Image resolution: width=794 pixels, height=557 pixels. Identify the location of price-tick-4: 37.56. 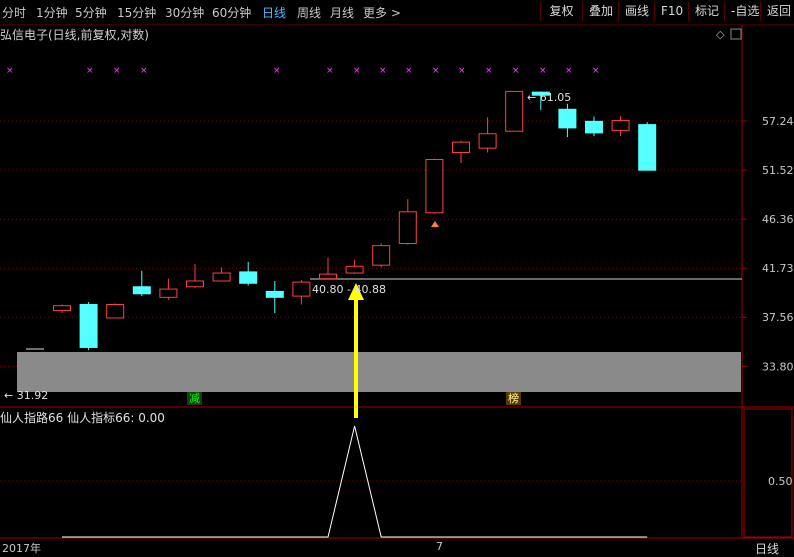
(778, 317).